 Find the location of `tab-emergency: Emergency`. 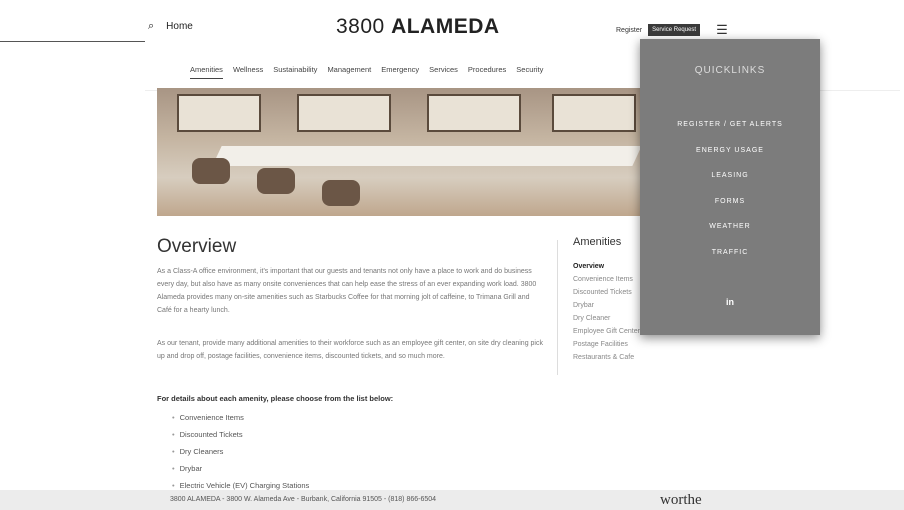

tab-emergency: Emergency is located at coordinates (400, 72).